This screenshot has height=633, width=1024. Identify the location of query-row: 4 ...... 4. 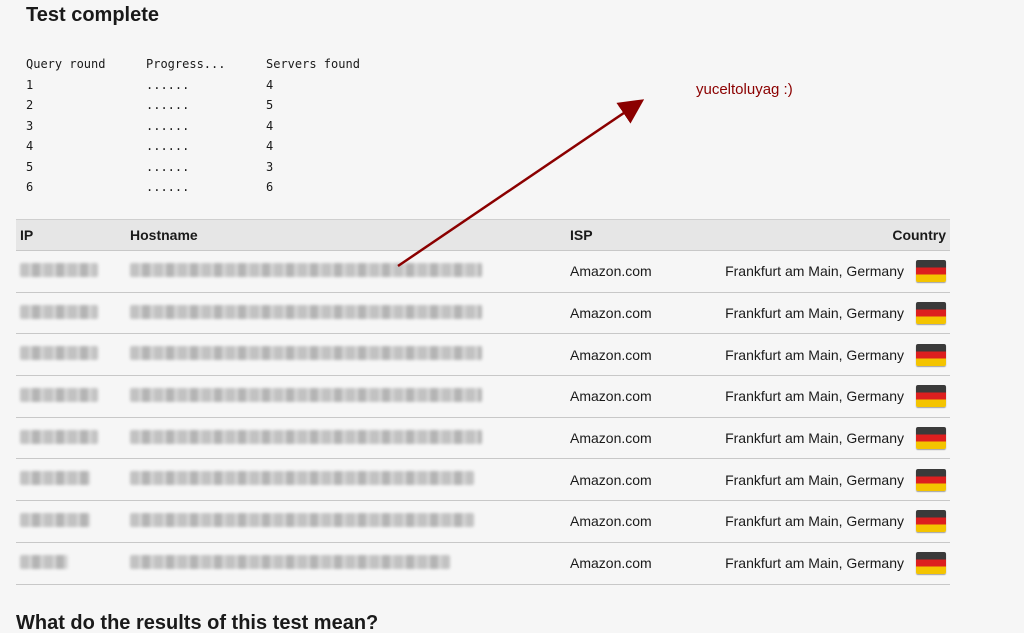
(206, 146).